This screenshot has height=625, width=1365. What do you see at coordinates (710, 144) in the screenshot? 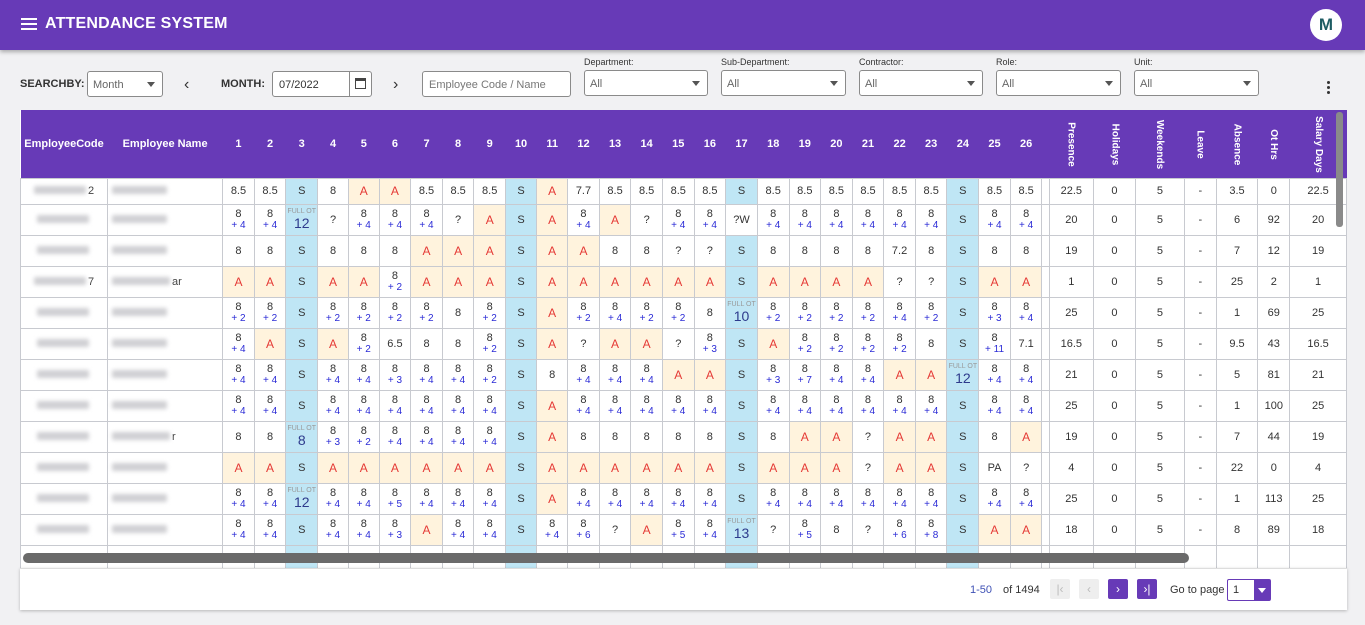
I see `header-day-16: 16` at bounding box center [710, 144].